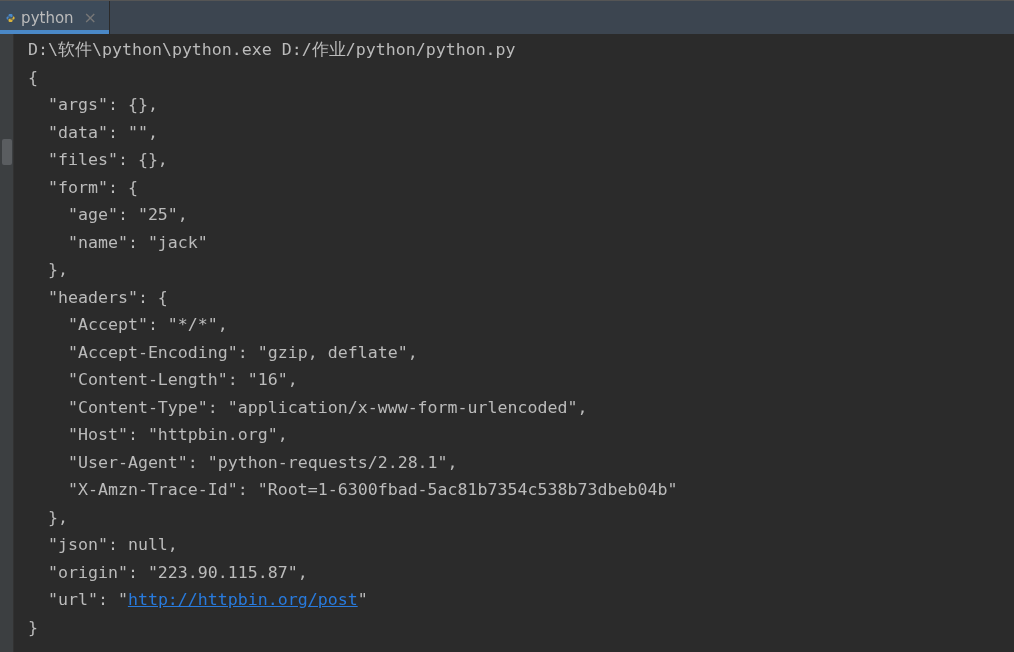 The width and height of the screenshot is (1014, 652). What do you see at coordinates (90, 17) in the screenshot?
I see `close-tab-button: ×` at bounding box center [90, 17].